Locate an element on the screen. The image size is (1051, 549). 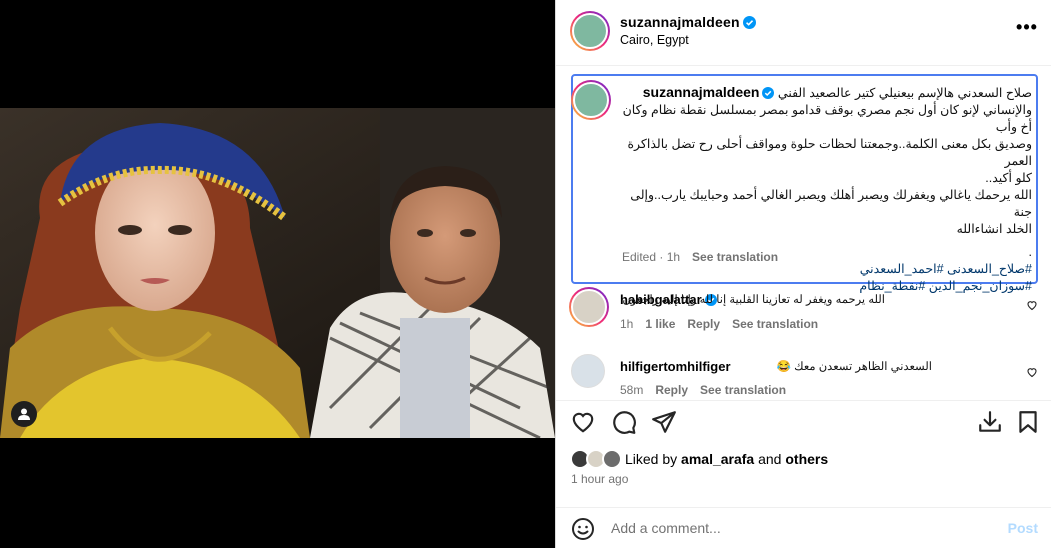
author-username: suzannajmaldeen is located at coordinates (688, 22).